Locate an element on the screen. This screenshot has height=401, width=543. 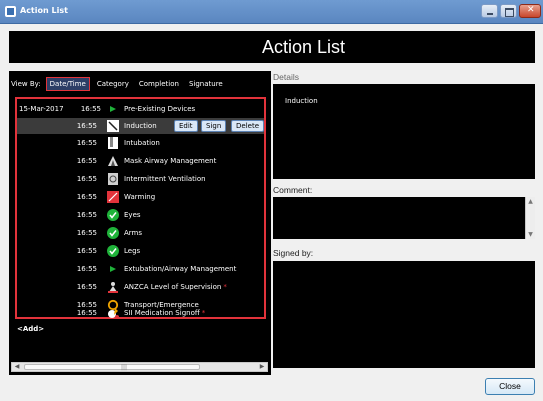
minimize-button is located at coordinates (489, 11).